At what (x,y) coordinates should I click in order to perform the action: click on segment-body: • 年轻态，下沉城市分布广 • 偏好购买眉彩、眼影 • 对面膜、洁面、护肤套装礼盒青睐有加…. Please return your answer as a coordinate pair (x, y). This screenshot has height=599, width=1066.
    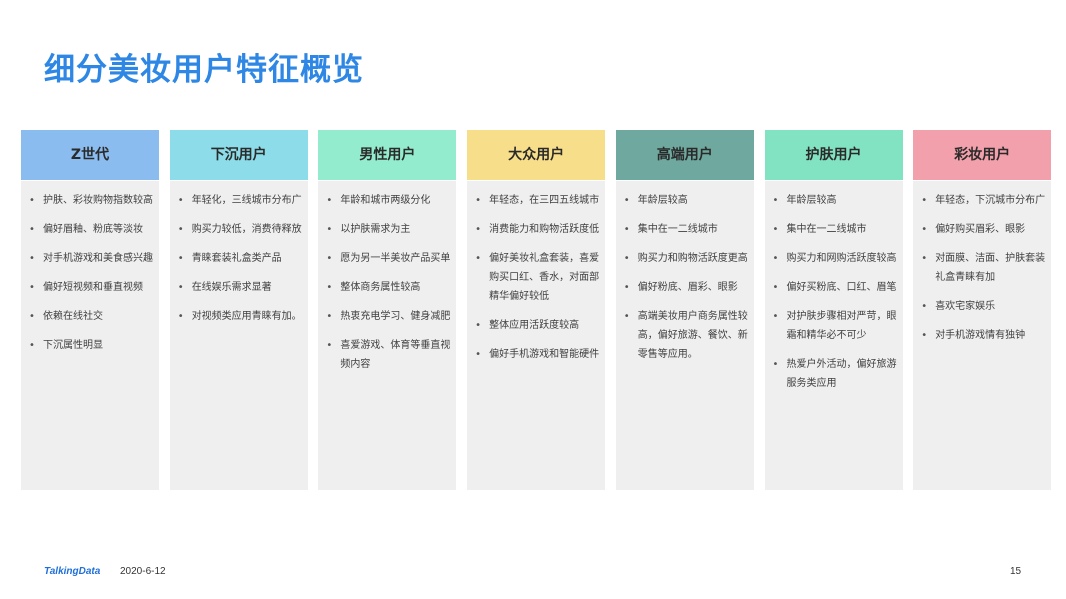
    Looking at the image, I should click on (982, 335).